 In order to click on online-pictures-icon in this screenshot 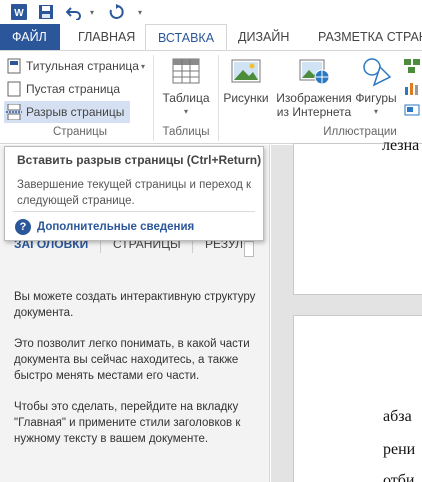, I will do `click(314, 71)`.